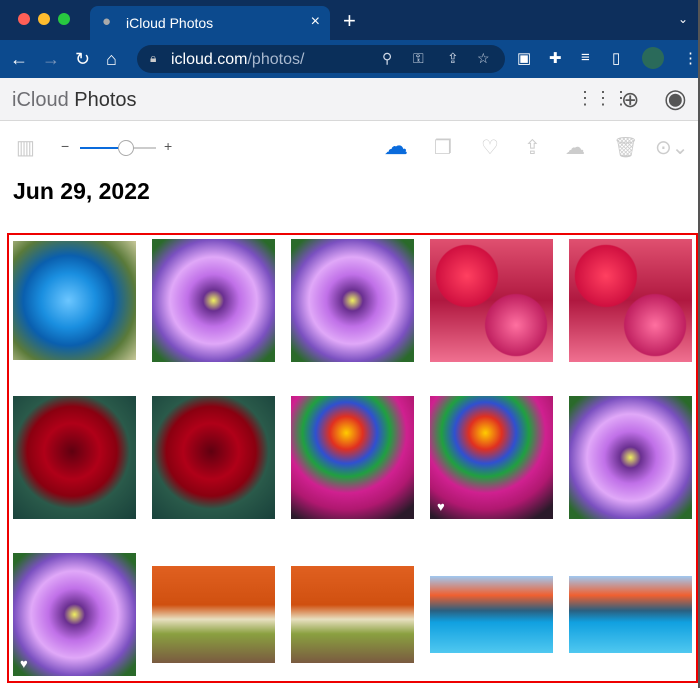 Image resolution: width=700 pixels, height=688 pixels. What do you see at coordinates (25, 147) in the screenshot?
I see `sidebar-toggle-icon: ▥` at bounding box center [25, 147].